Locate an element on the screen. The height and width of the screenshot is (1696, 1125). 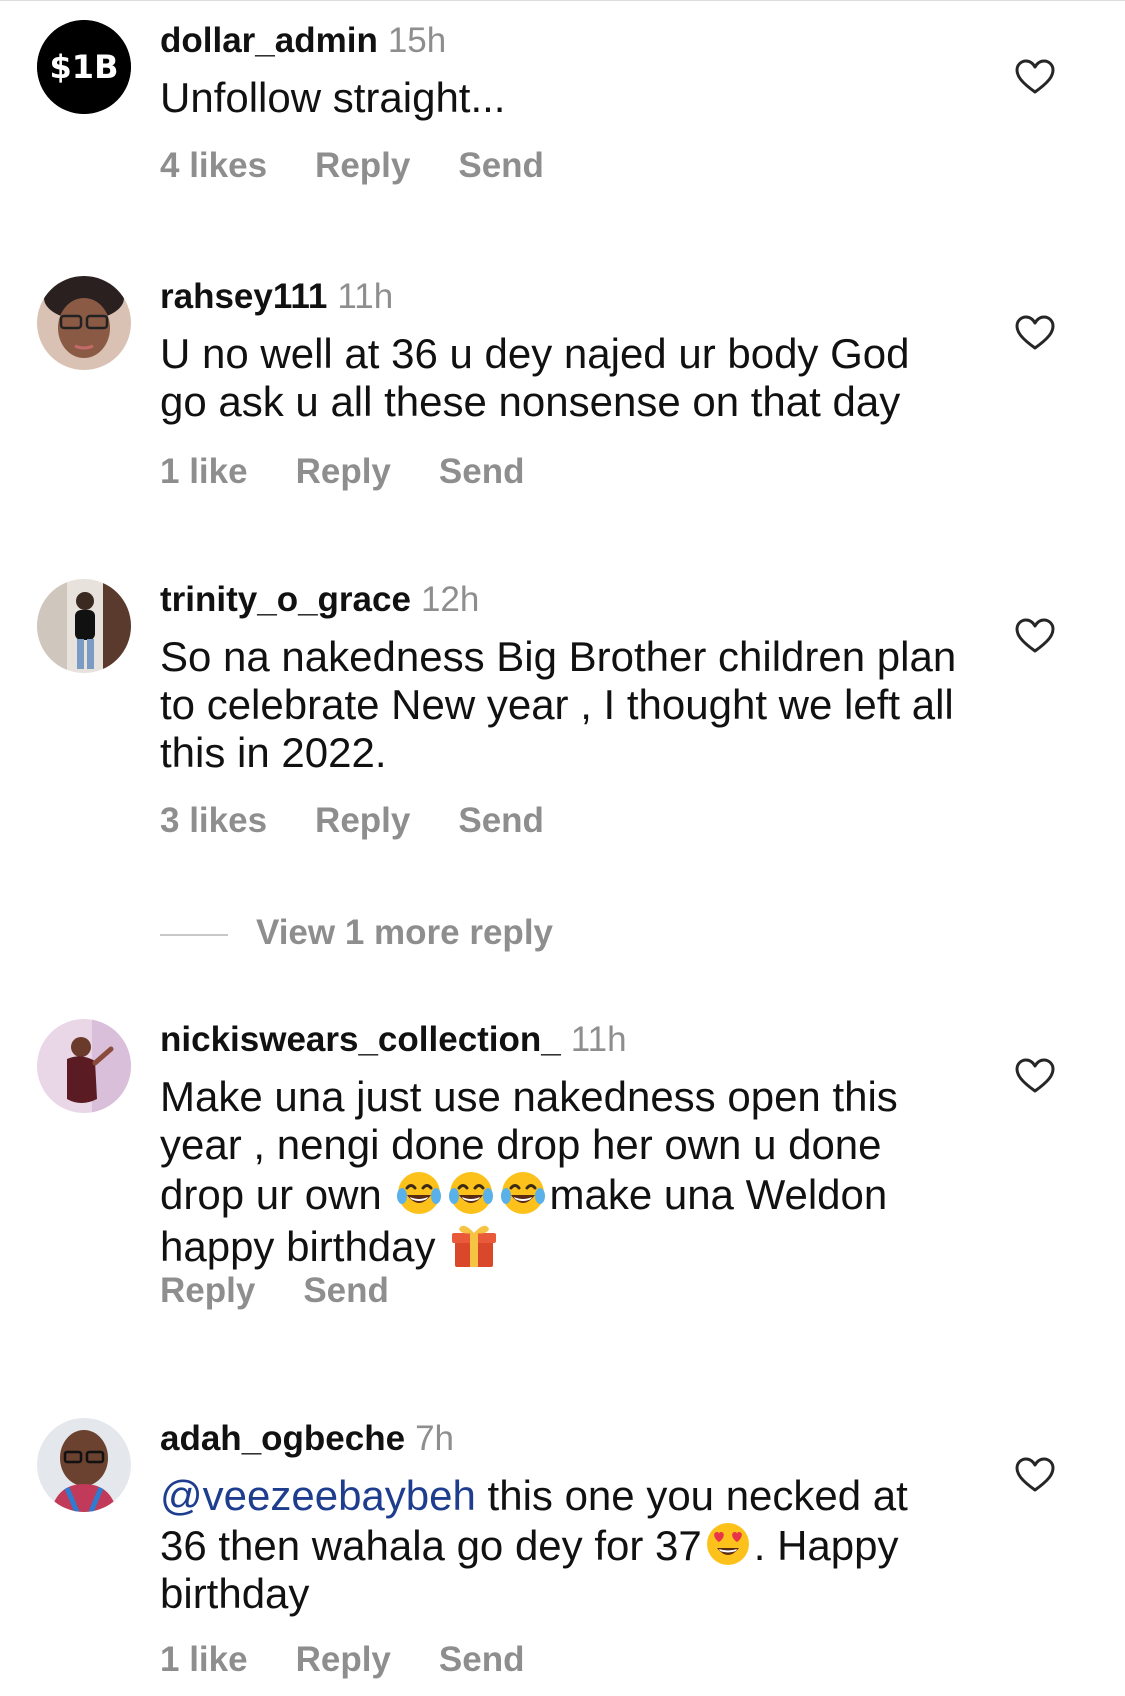
avatar: $1B is located at coordinates (84, 67).